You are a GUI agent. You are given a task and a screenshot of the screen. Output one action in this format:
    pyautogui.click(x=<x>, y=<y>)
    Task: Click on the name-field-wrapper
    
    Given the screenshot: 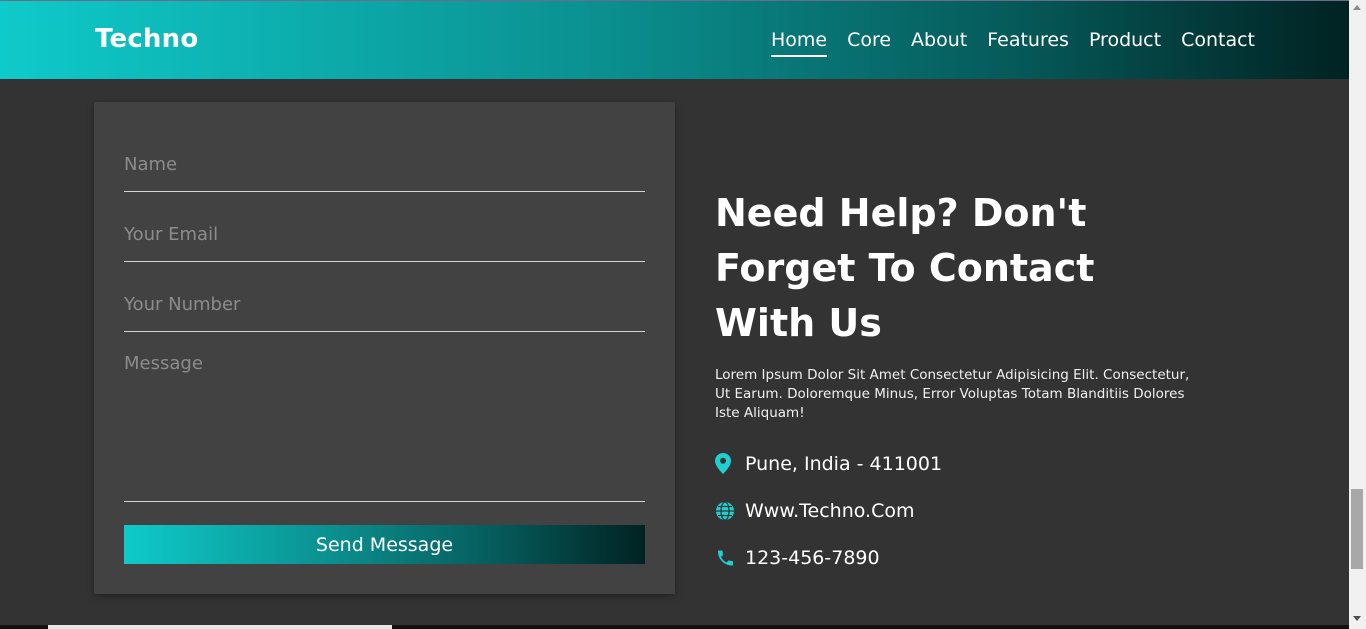 What is the action you would take?
    pyautogui.click(x=384, y=173)
    